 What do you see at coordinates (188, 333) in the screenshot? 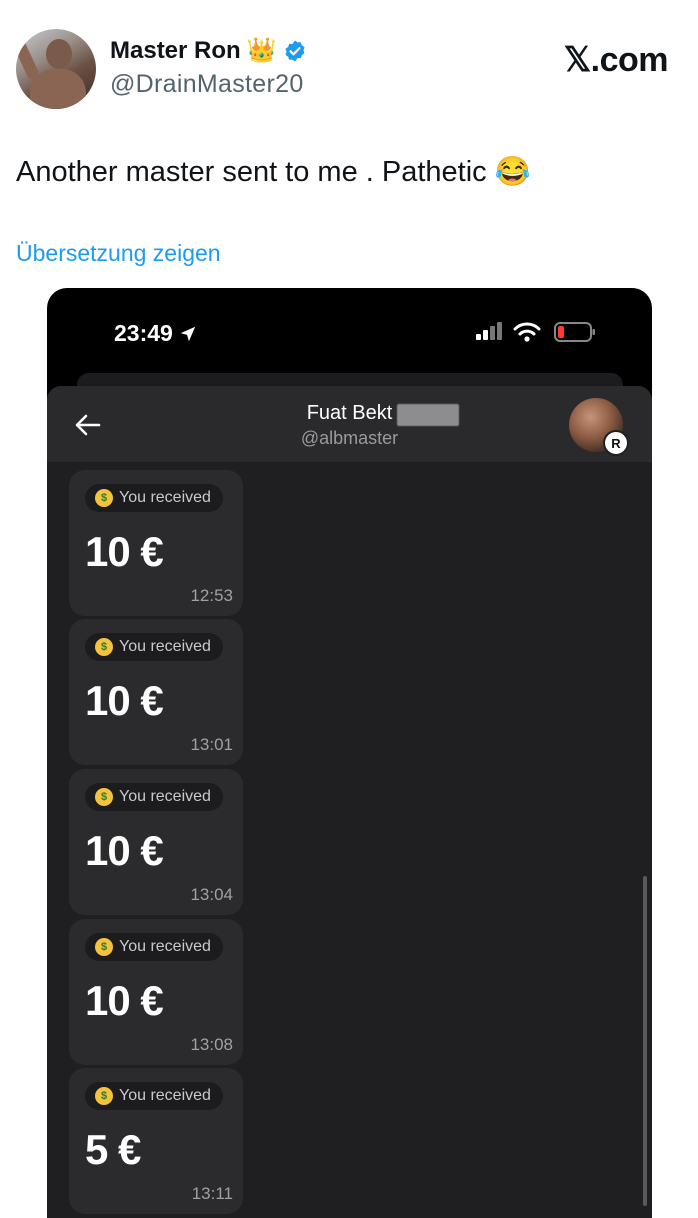
I see `location-arrow-icon` at bounding box center [188, 333].